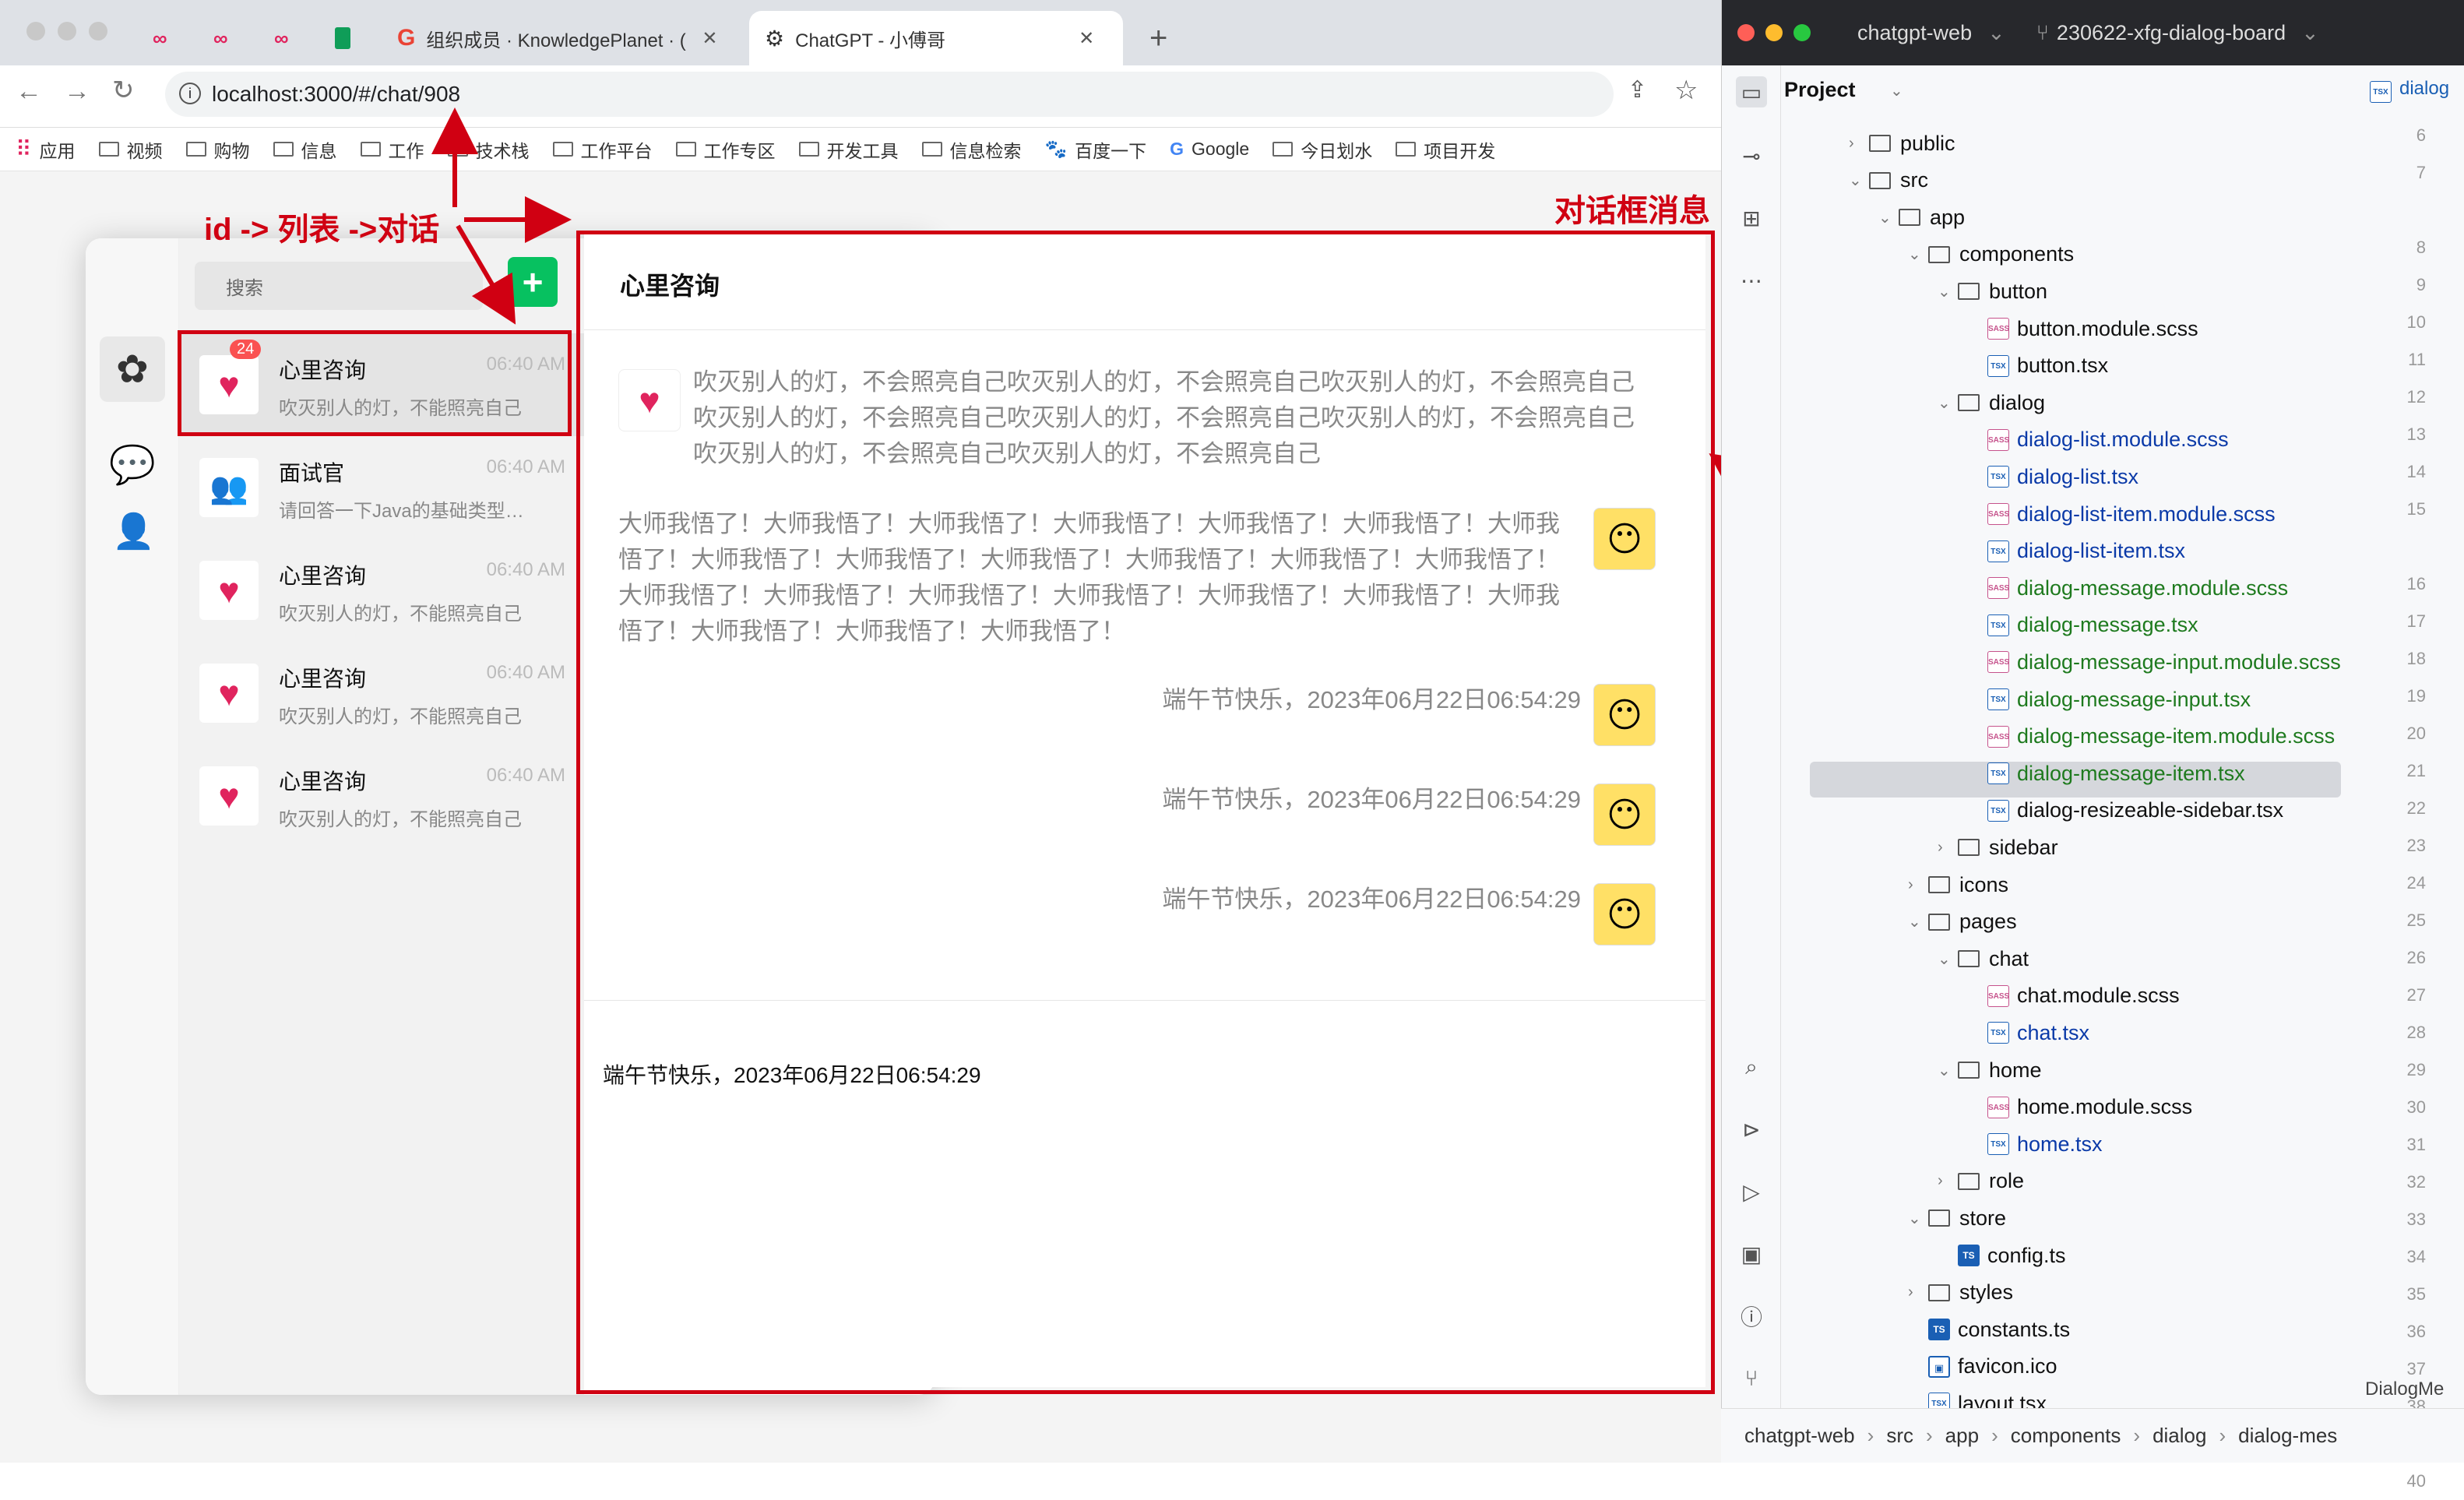 This screenshot has width=2464, height=1500. Describe the element at coordinates (1986, 1292) in the screenshot. I see `tree-node-label: styles` at that location.